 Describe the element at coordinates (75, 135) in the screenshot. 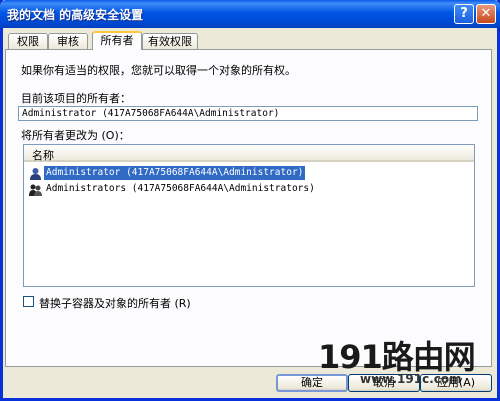

I see `change-owner-label: 将所有者更改为 (O)：` at that location.